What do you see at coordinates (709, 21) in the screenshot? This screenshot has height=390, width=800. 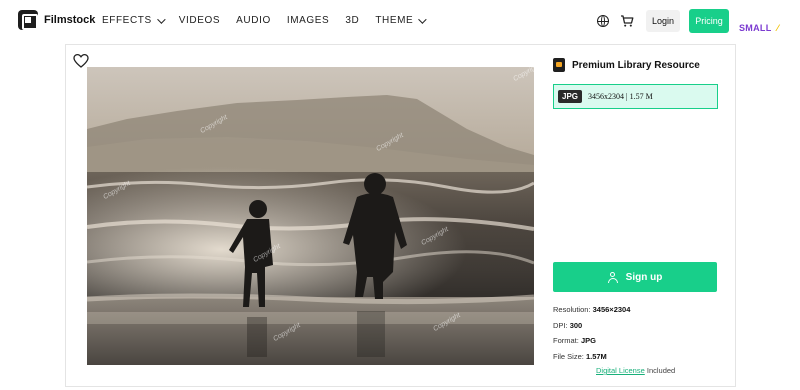 I see `pricing-button: Pricing` at bounding box center [709, 21].